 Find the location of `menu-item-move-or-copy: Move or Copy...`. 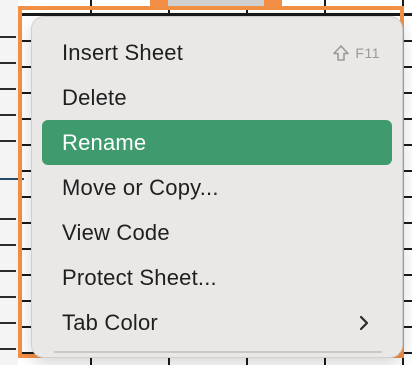

menu-item-move-or-copy: Move or Copy... is located at coordinates (217, 187).